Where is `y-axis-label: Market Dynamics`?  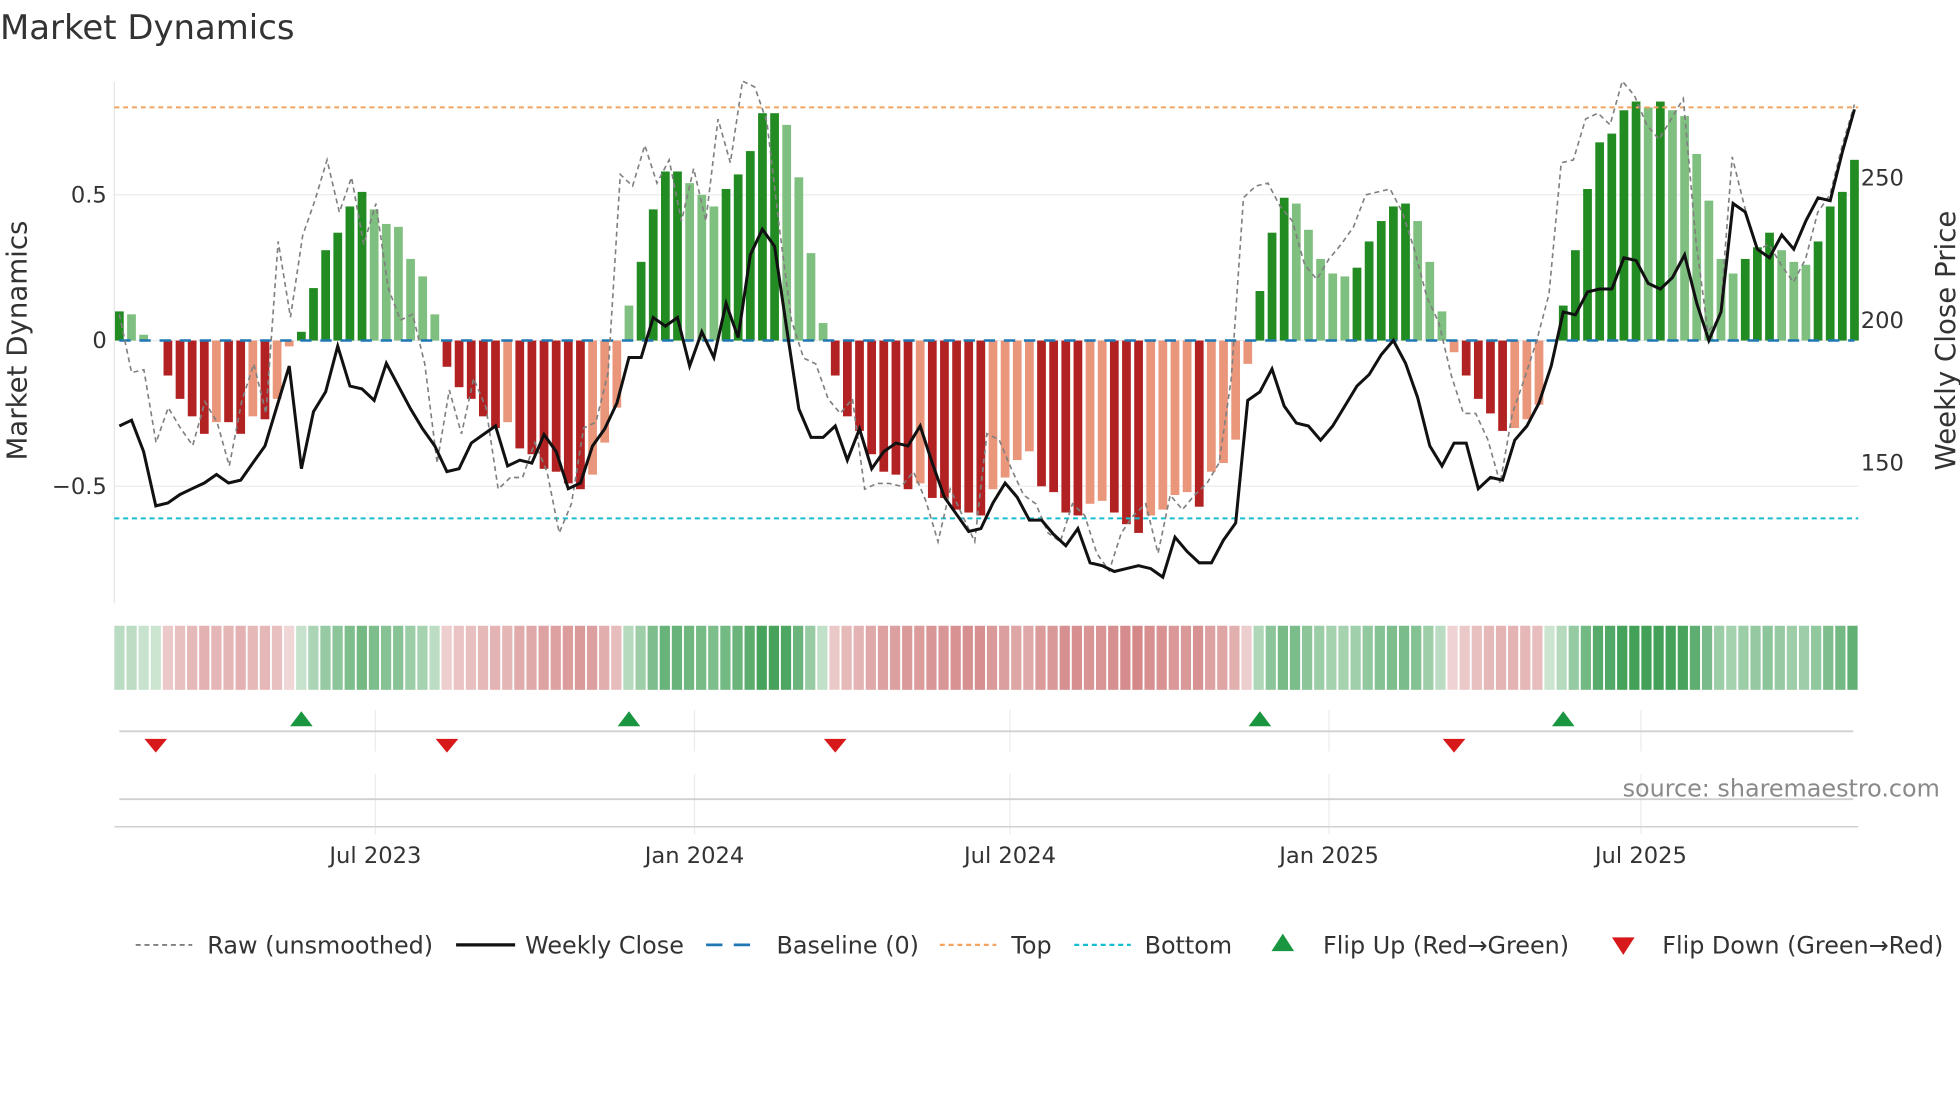 y-axis-label: Market Dynamics is located at coordinates (16, 341).